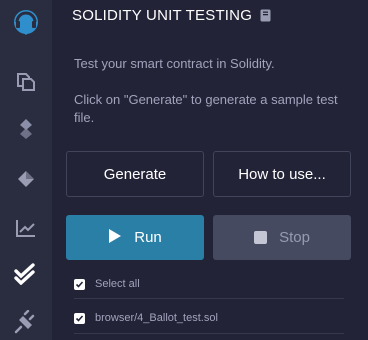 The image size is (368, 340). Describe the element at coordinates (174, 63) in the screenshot. I see `description-text: Test your smart contract in Solidity.` at that location.